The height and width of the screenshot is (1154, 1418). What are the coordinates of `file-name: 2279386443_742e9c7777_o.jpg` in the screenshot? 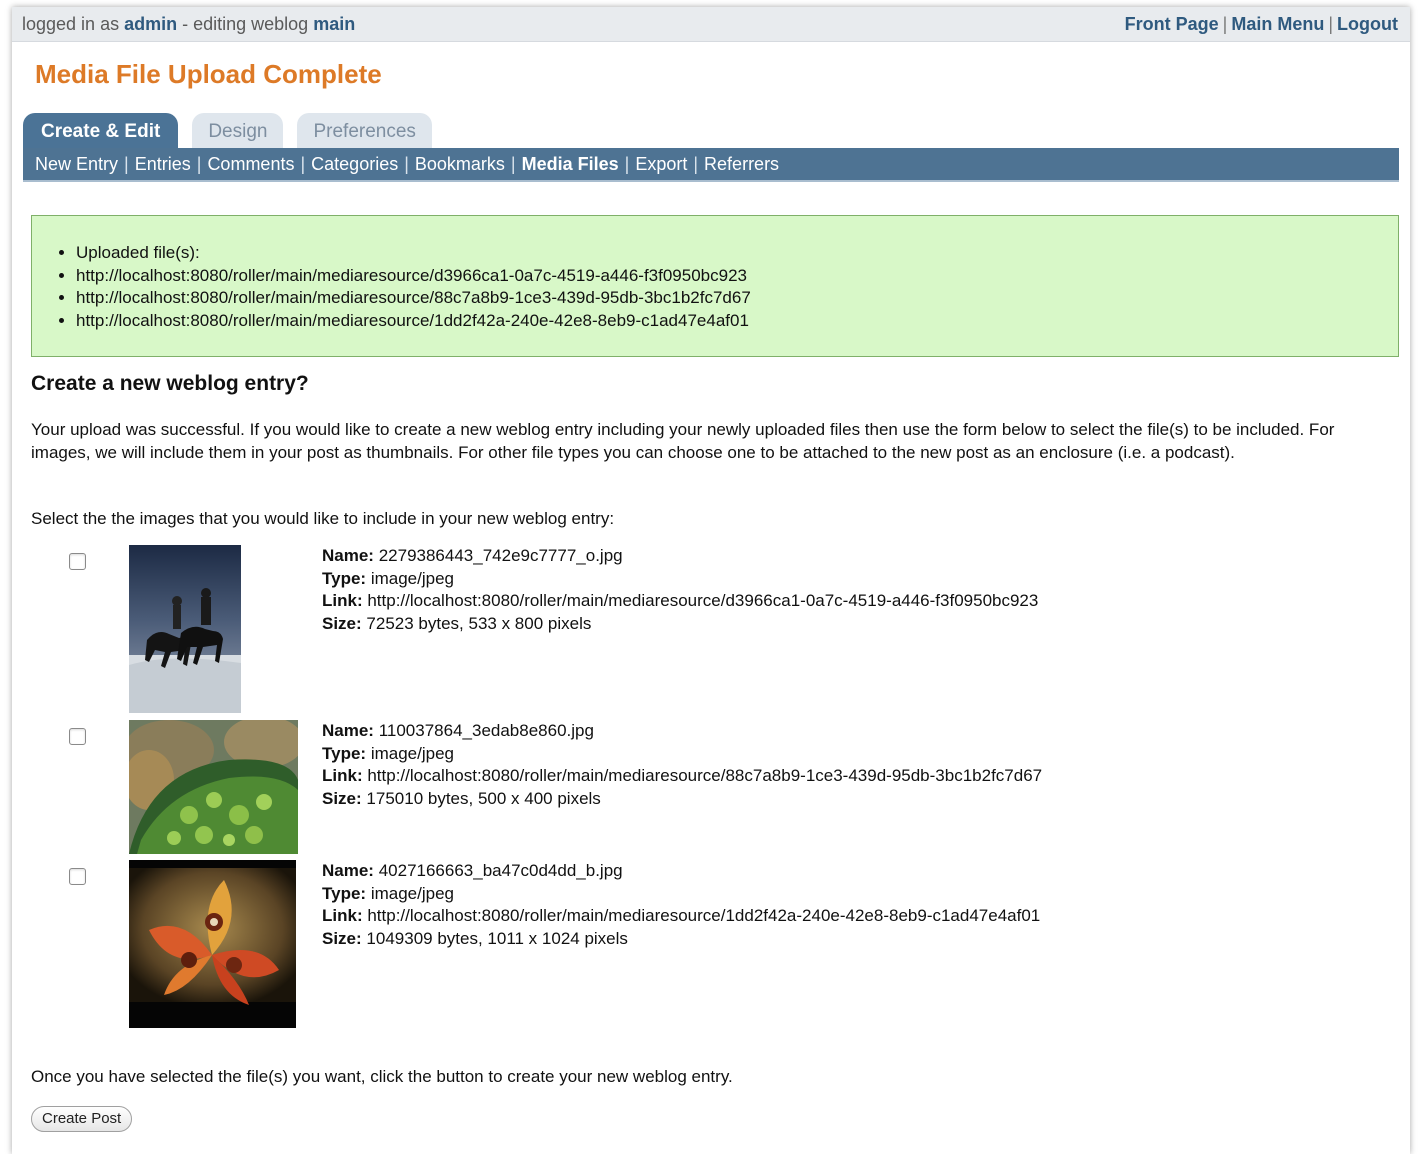 It's located at (500, 555).